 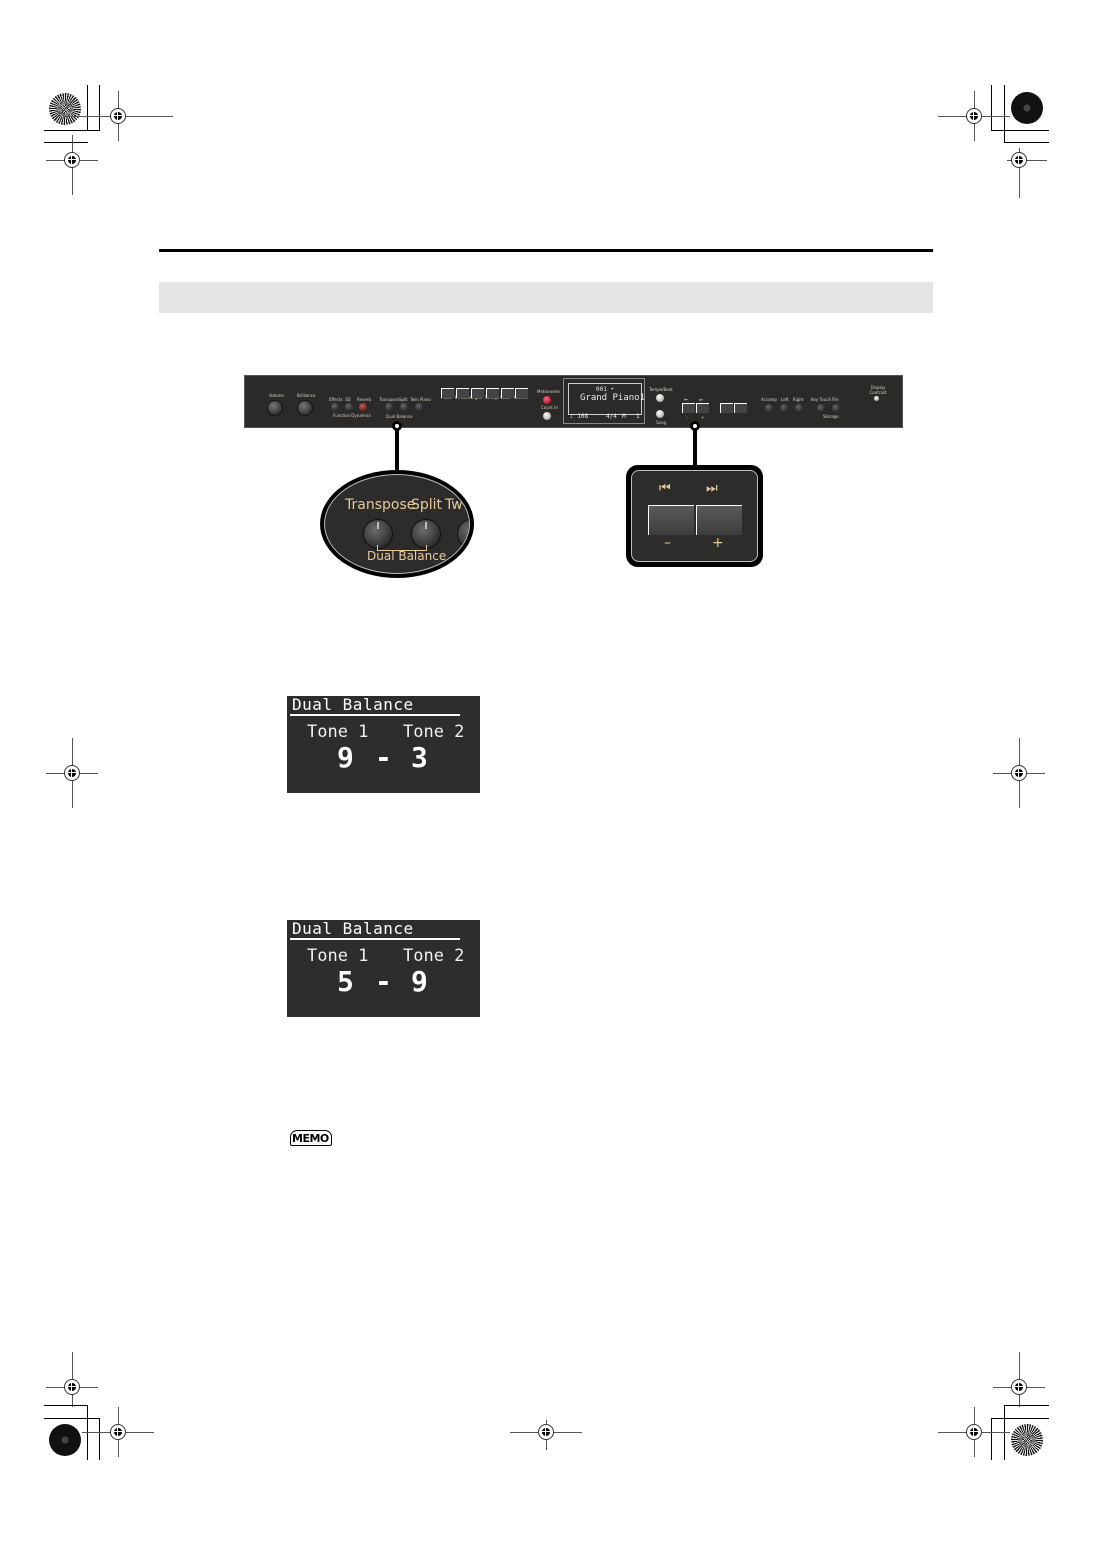 I want to click on pointer-dot-left, so click(x=397, y=426).